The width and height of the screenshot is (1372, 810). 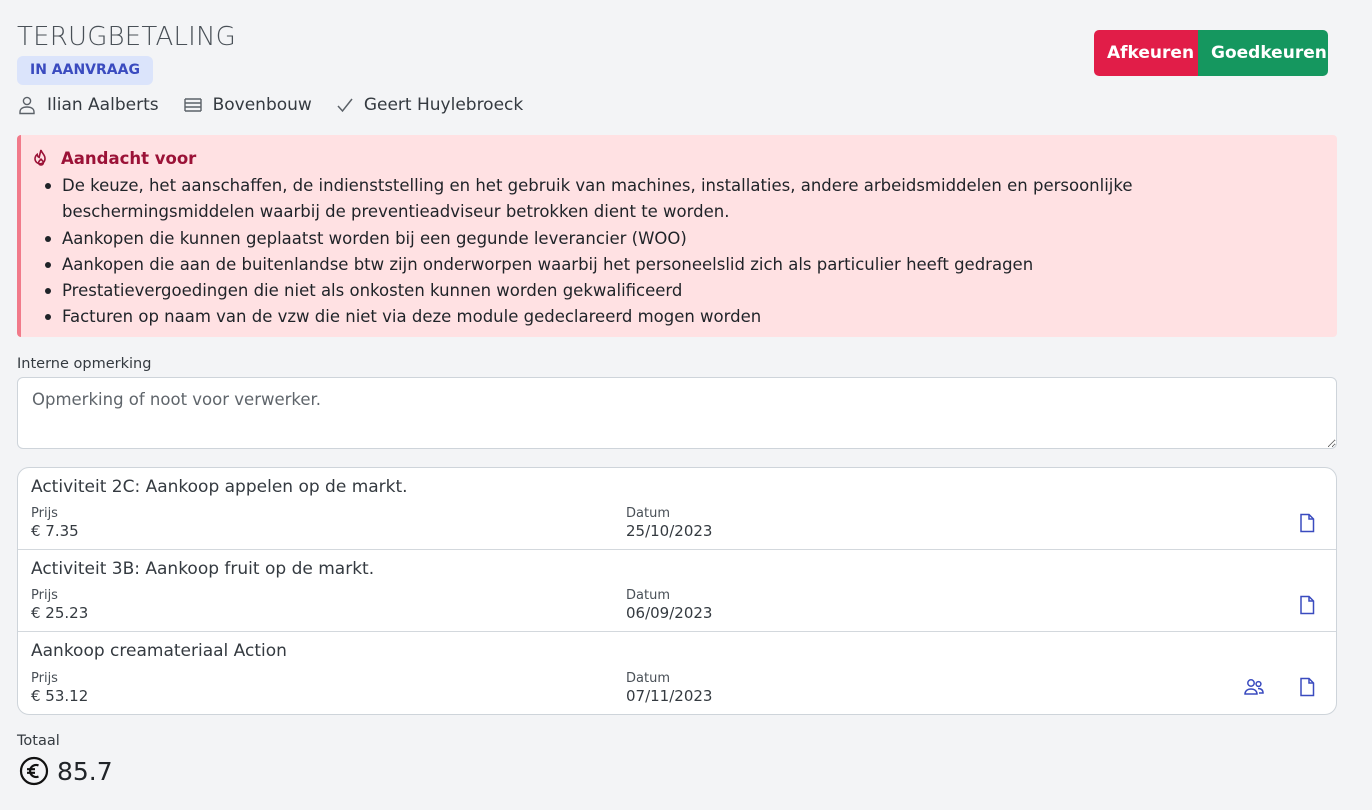 What do you see at coordinates (38, 741) in the screenshot?
I see `total-label: Totaal` at bounding box center [38, 741].